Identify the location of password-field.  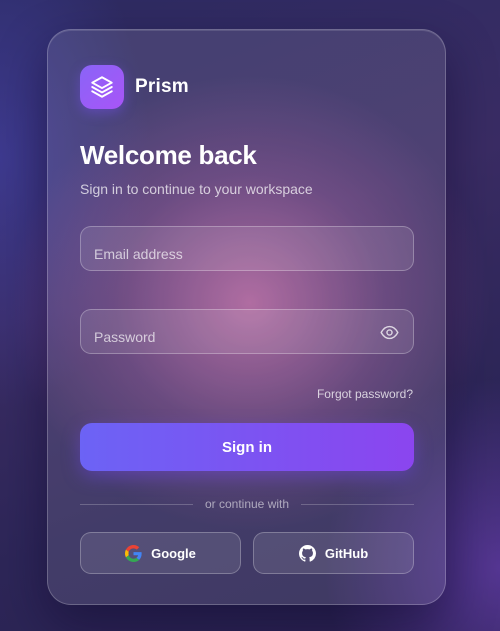
(247, 331).